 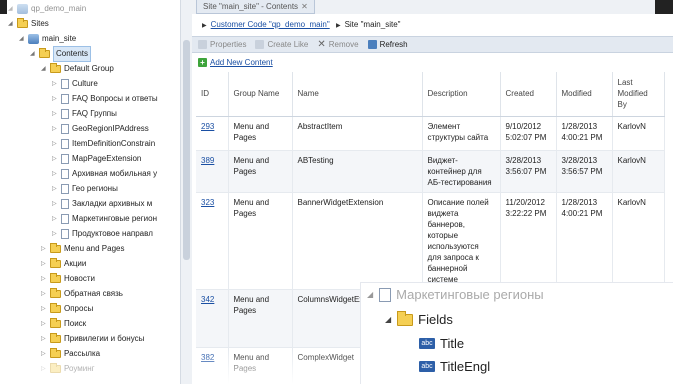 I want to click on table-cell-id: 389, so click(x=212, y=171).